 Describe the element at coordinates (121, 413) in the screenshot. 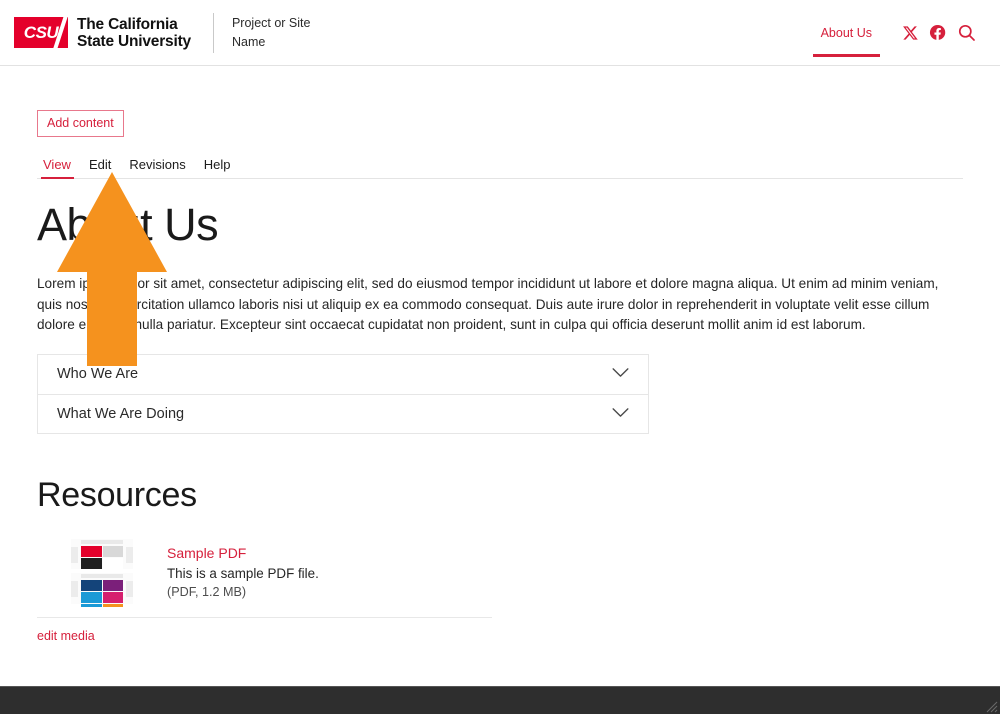

I see `accordion-label: What We Are Doing` at that location.